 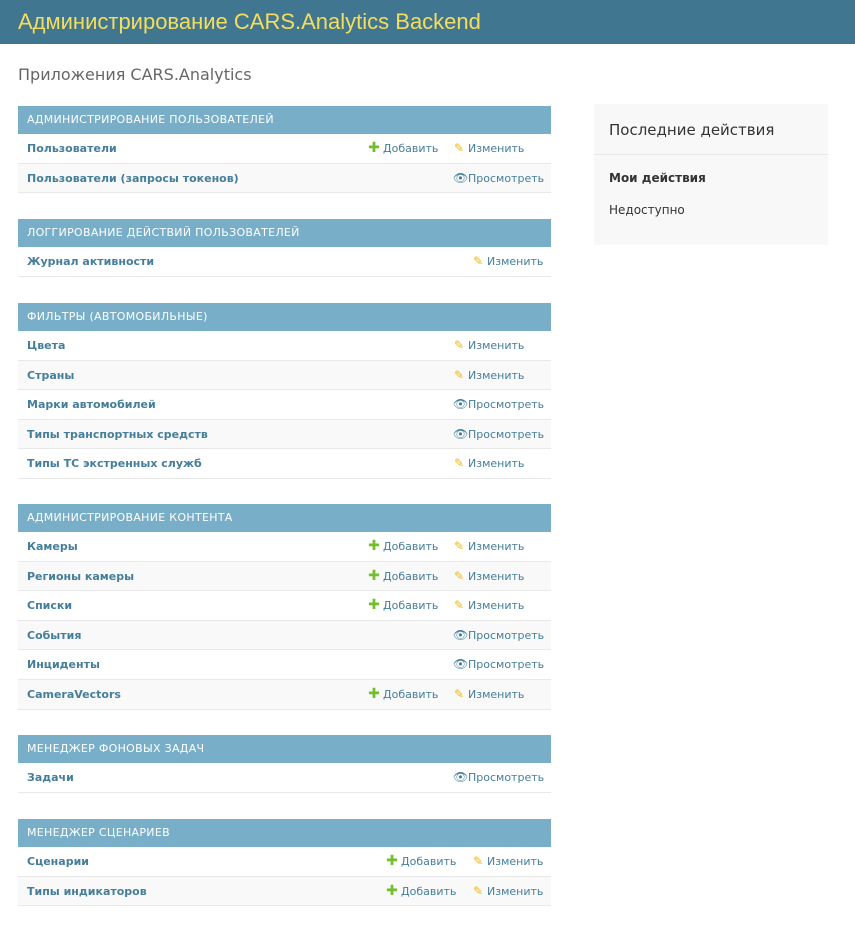 What do you see at coordinates (46, 345) in the screenshot?
I see `model-link: Цвета` at bounding box center [46, 345].